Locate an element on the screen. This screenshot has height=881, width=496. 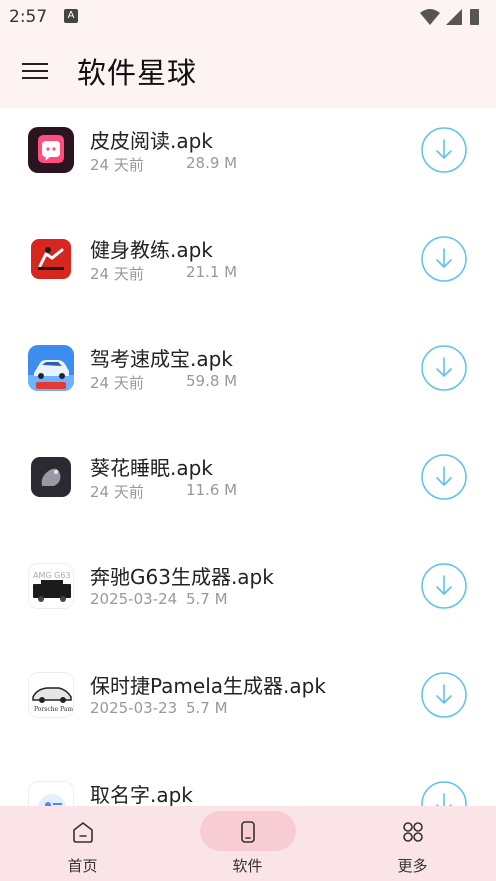
page-title: 软件星球 is located at coordinates (137, 73).